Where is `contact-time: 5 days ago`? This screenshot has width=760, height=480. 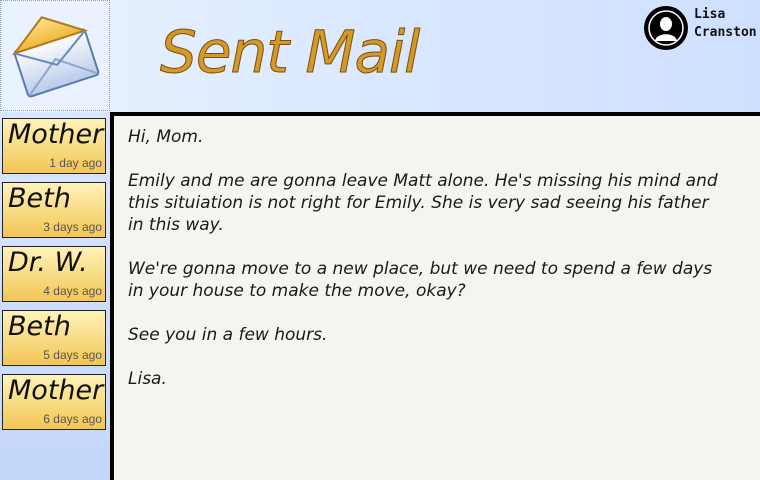
contact-time: 5 days ago is located at coordinates (72, 355).